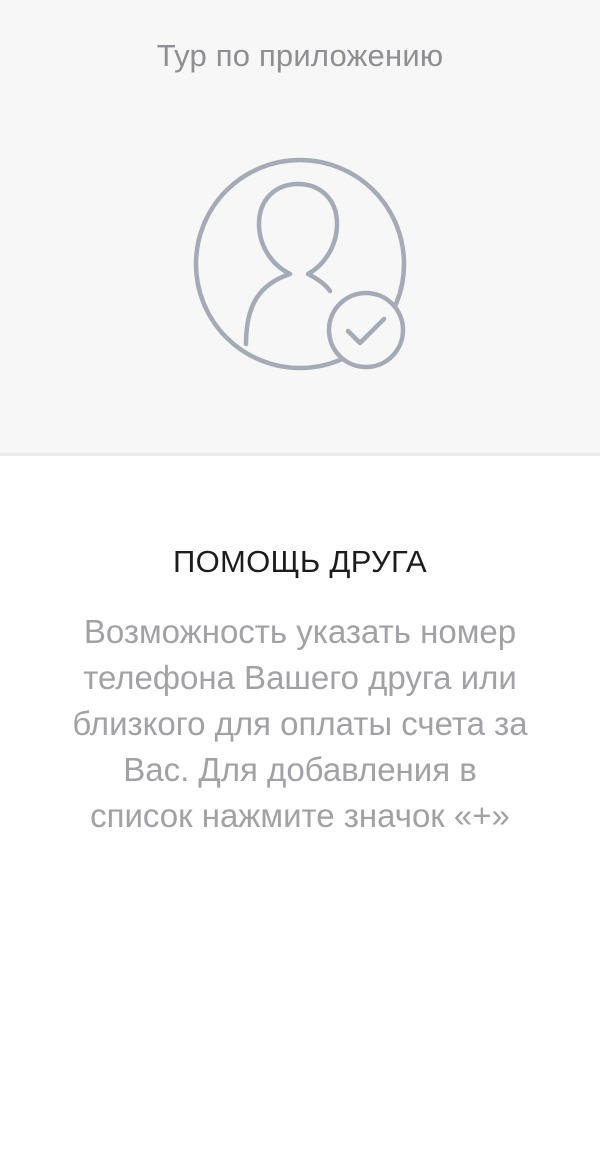 This screenshot has width=600, height=1160. Describe the element at coordinates (300, 264) in the screenshot. I see `user-check-icon` at that location.